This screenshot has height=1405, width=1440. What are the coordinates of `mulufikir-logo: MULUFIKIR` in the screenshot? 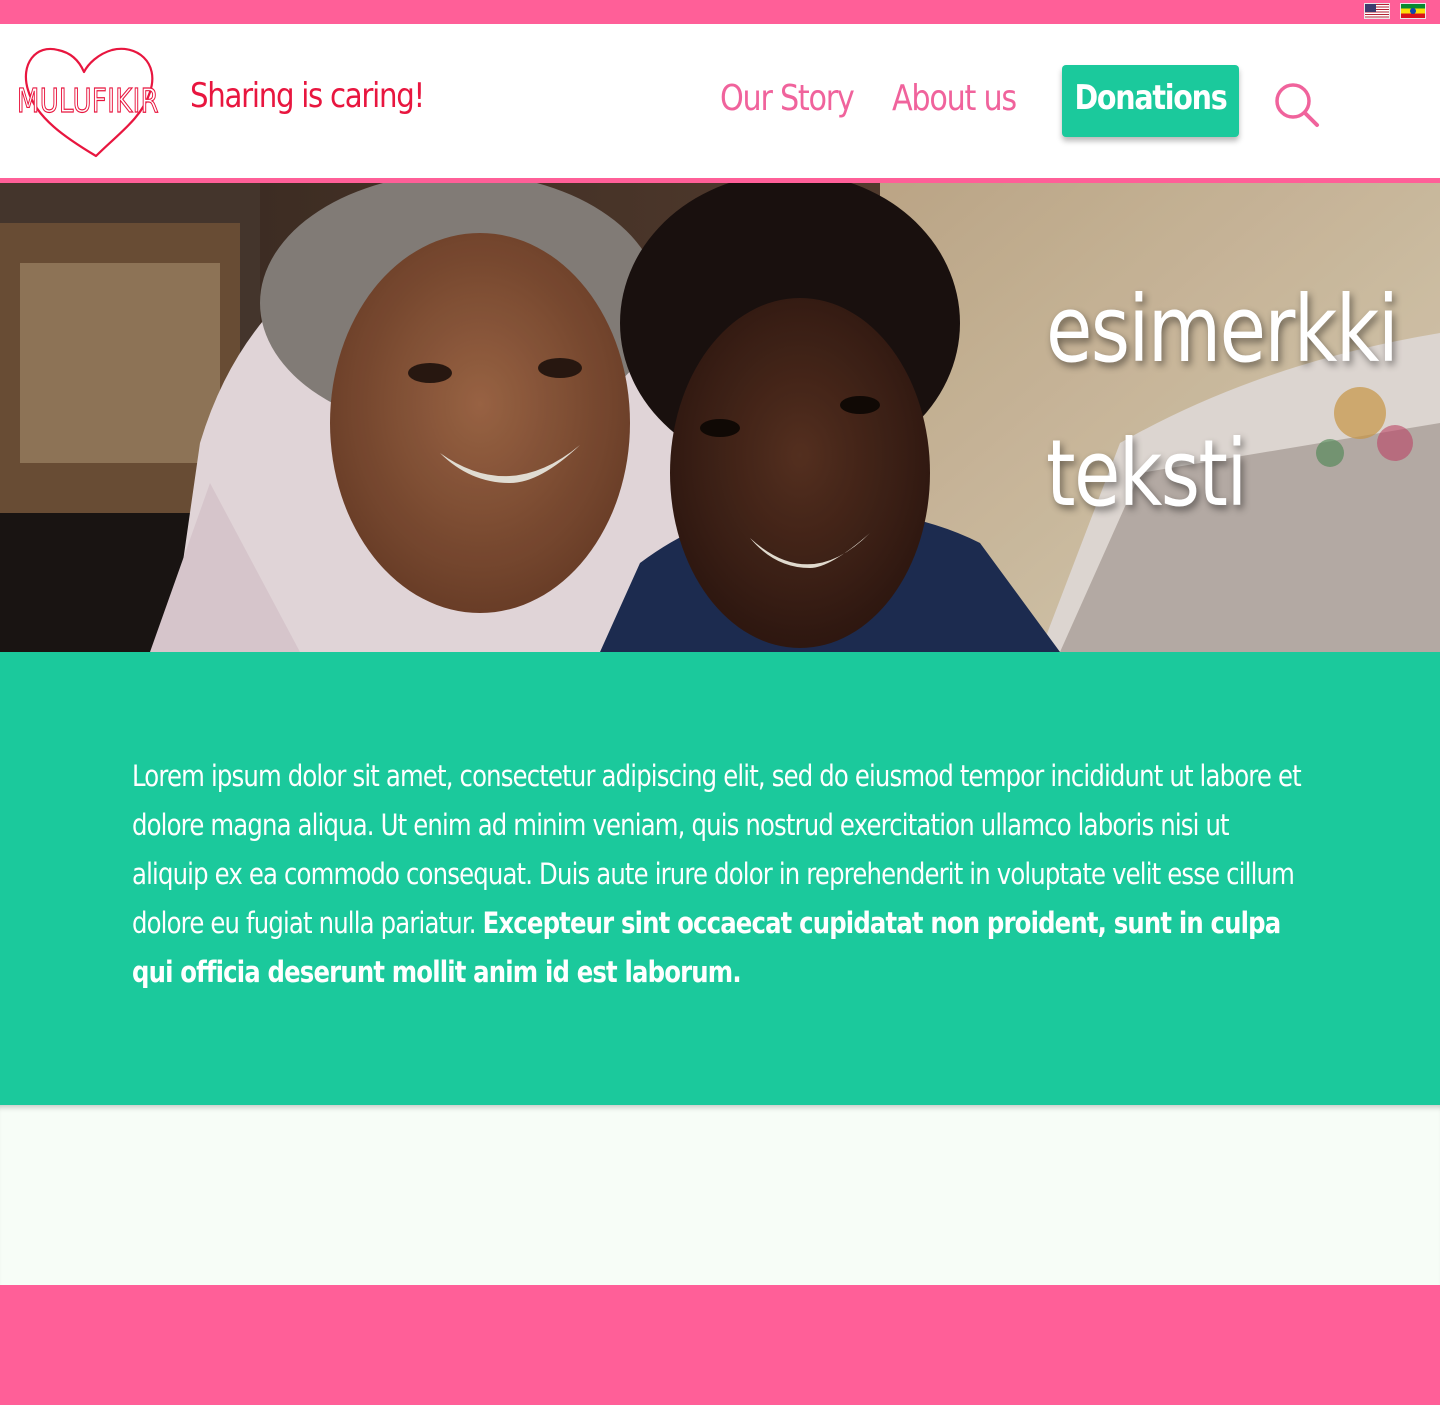 It's located at (88, 101).